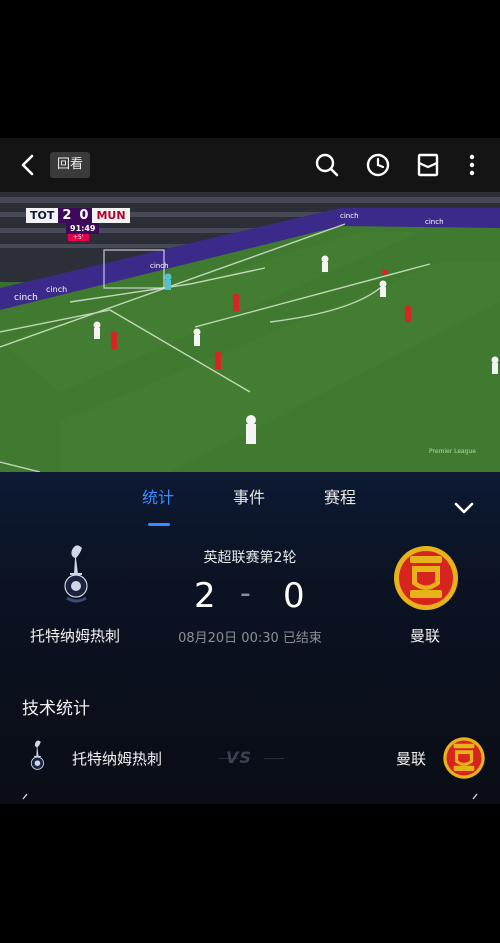 This screenshot has height=943, width=500. What do you see at coordinates (428, 165) in the screenshot?
I see `bookmark-icon` at bounding box center [428, 165].